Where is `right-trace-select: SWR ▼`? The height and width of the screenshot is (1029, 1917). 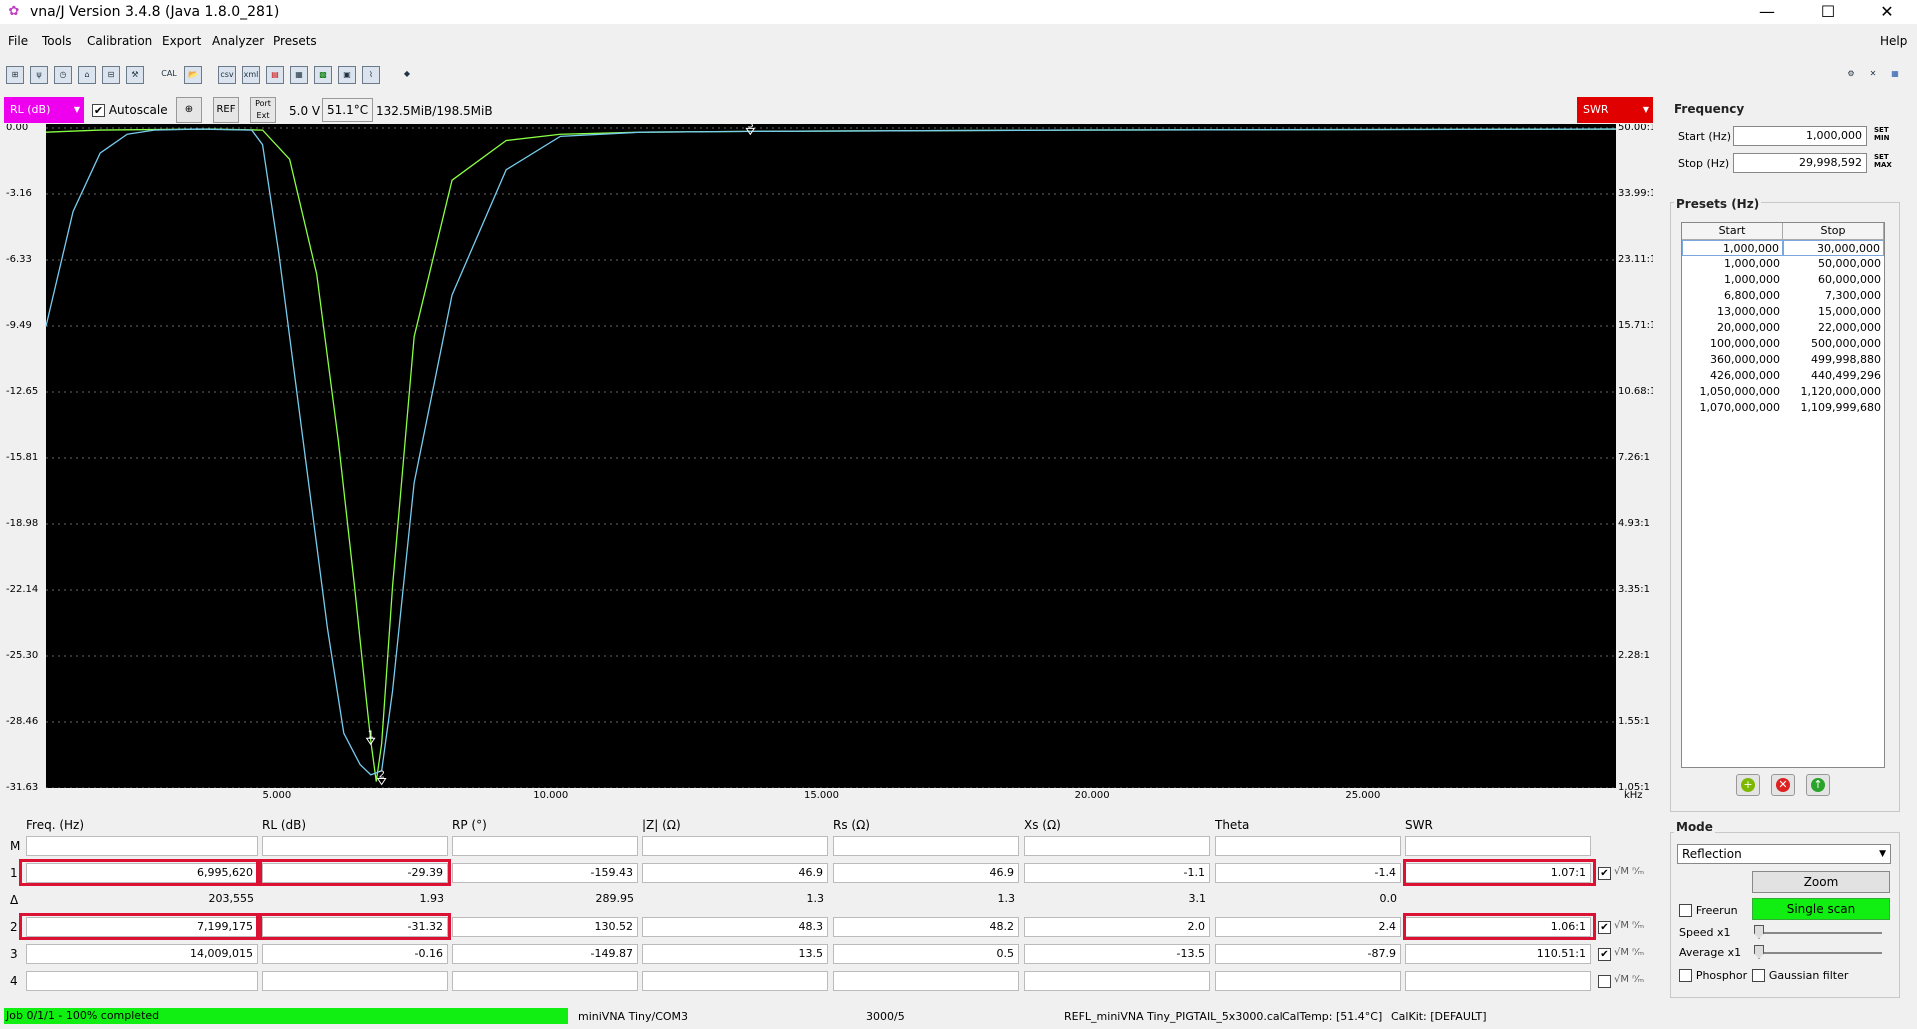
right-trace-select: SWR ▼ is located at coordinates (1615, 110).